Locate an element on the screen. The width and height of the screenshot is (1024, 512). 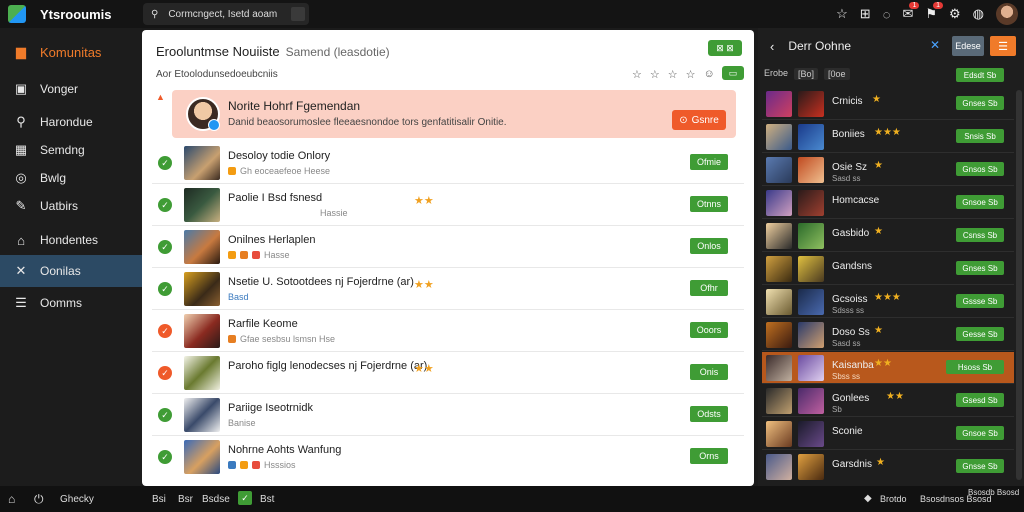
right-row-action-button: Hsoss Sb is located at coordinates (975, 367).